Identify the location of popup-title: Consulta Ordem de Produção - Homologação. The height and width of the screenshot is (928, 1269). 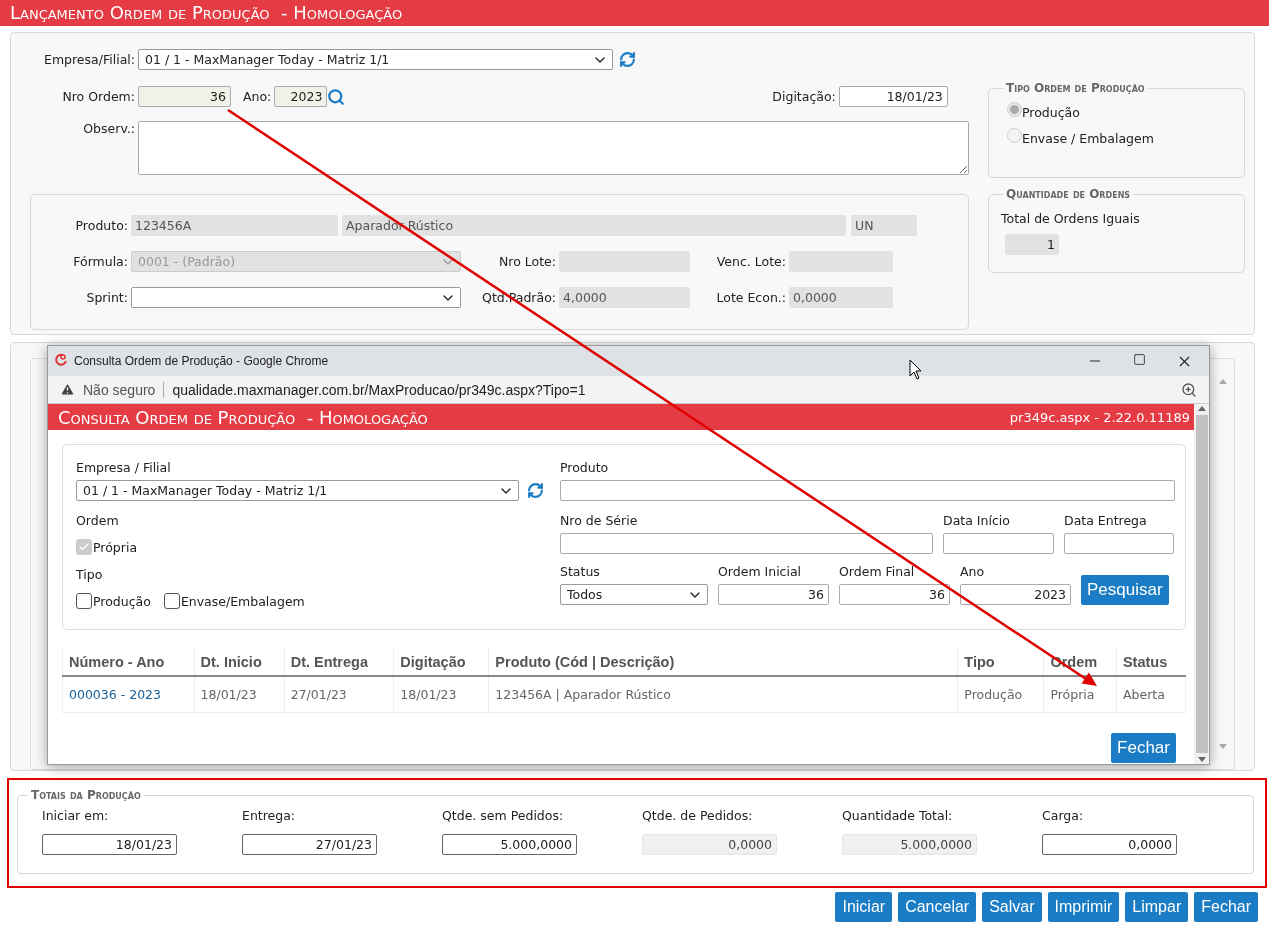
(243, 417).